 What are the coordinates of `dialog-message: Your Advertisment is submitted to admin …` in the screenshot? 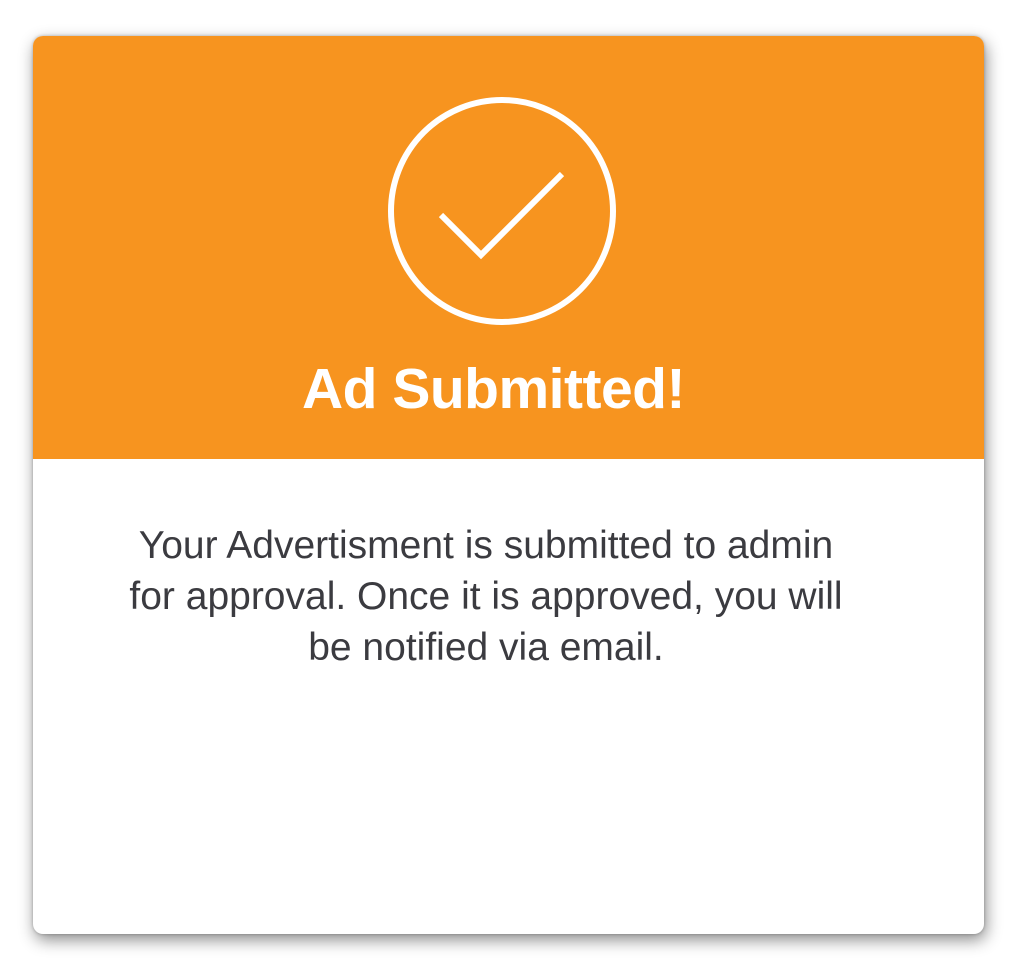 It's located at (486, 596).